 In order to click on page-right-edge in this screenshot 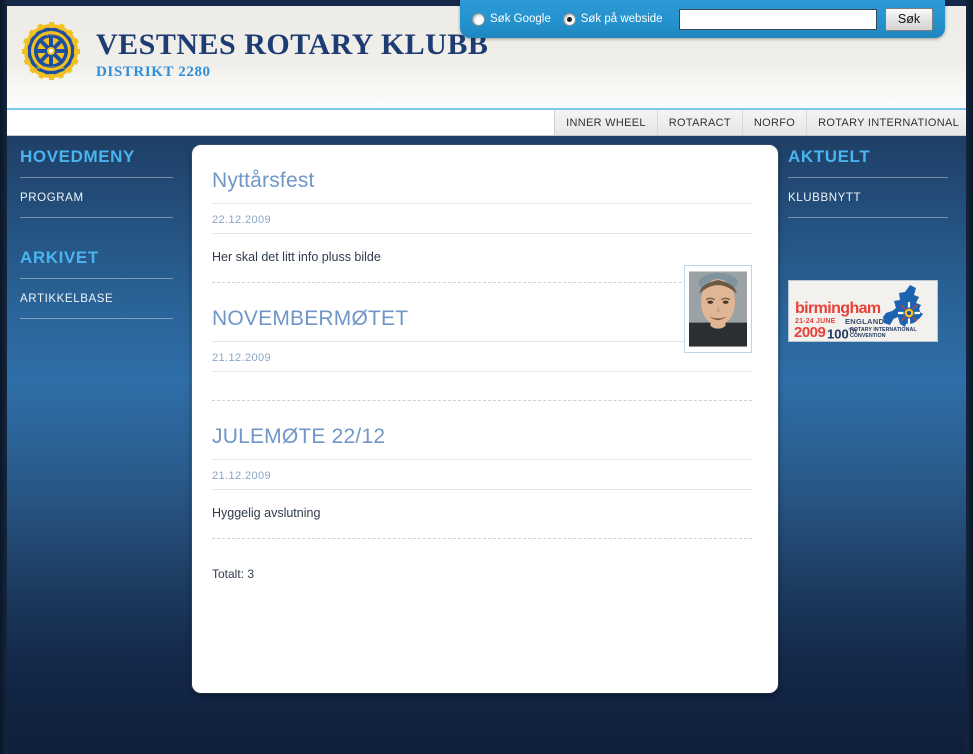, I will do `click(969, 377)`.